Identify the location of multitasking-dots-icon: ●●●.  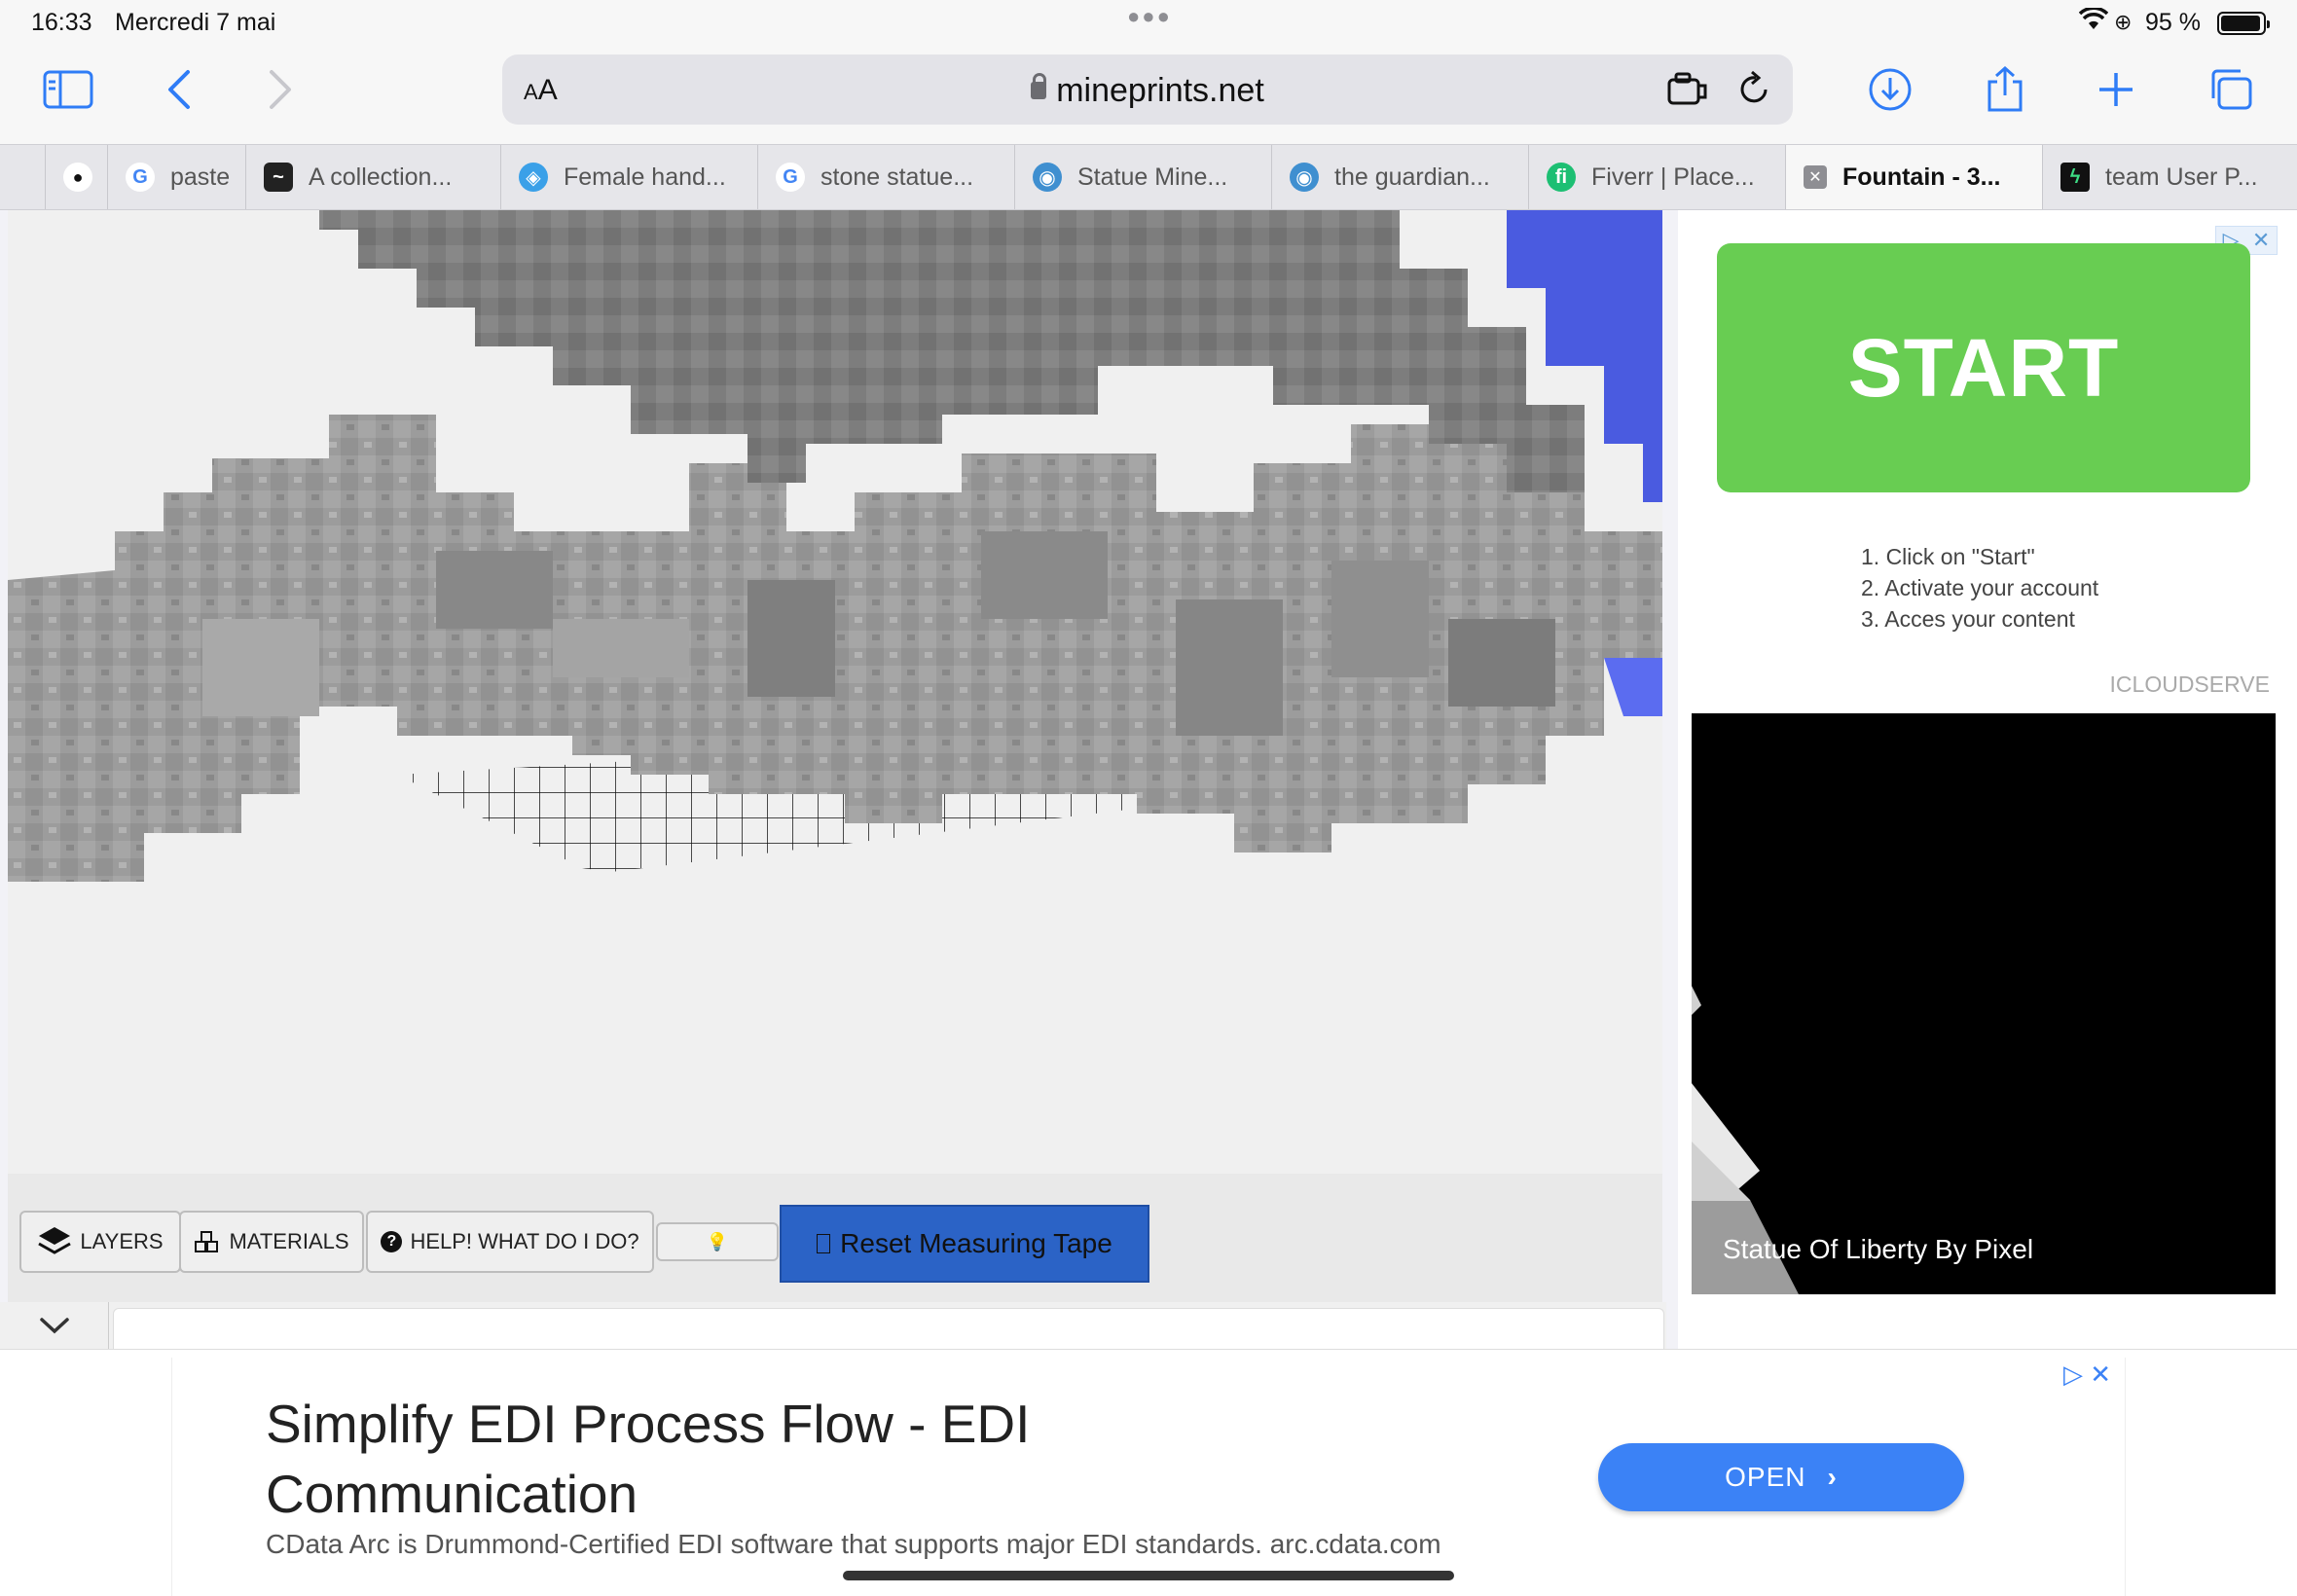
(1149, 16).